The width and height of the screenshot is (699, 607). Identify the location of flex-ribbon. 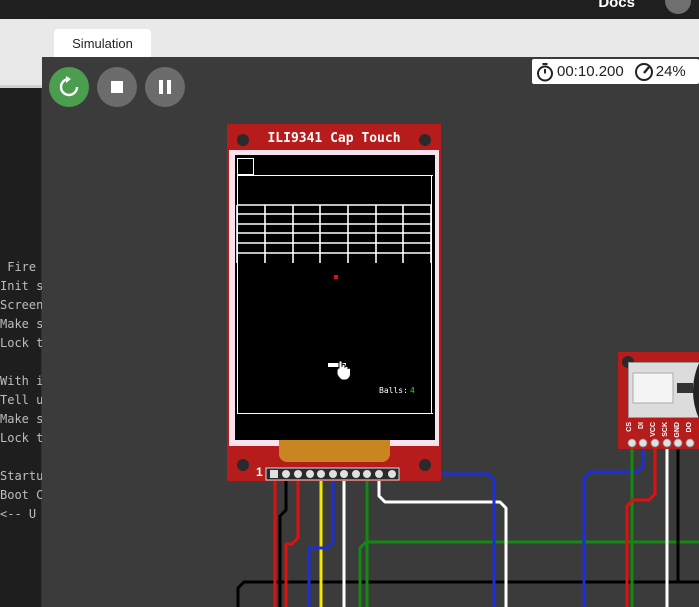
(334, 451).